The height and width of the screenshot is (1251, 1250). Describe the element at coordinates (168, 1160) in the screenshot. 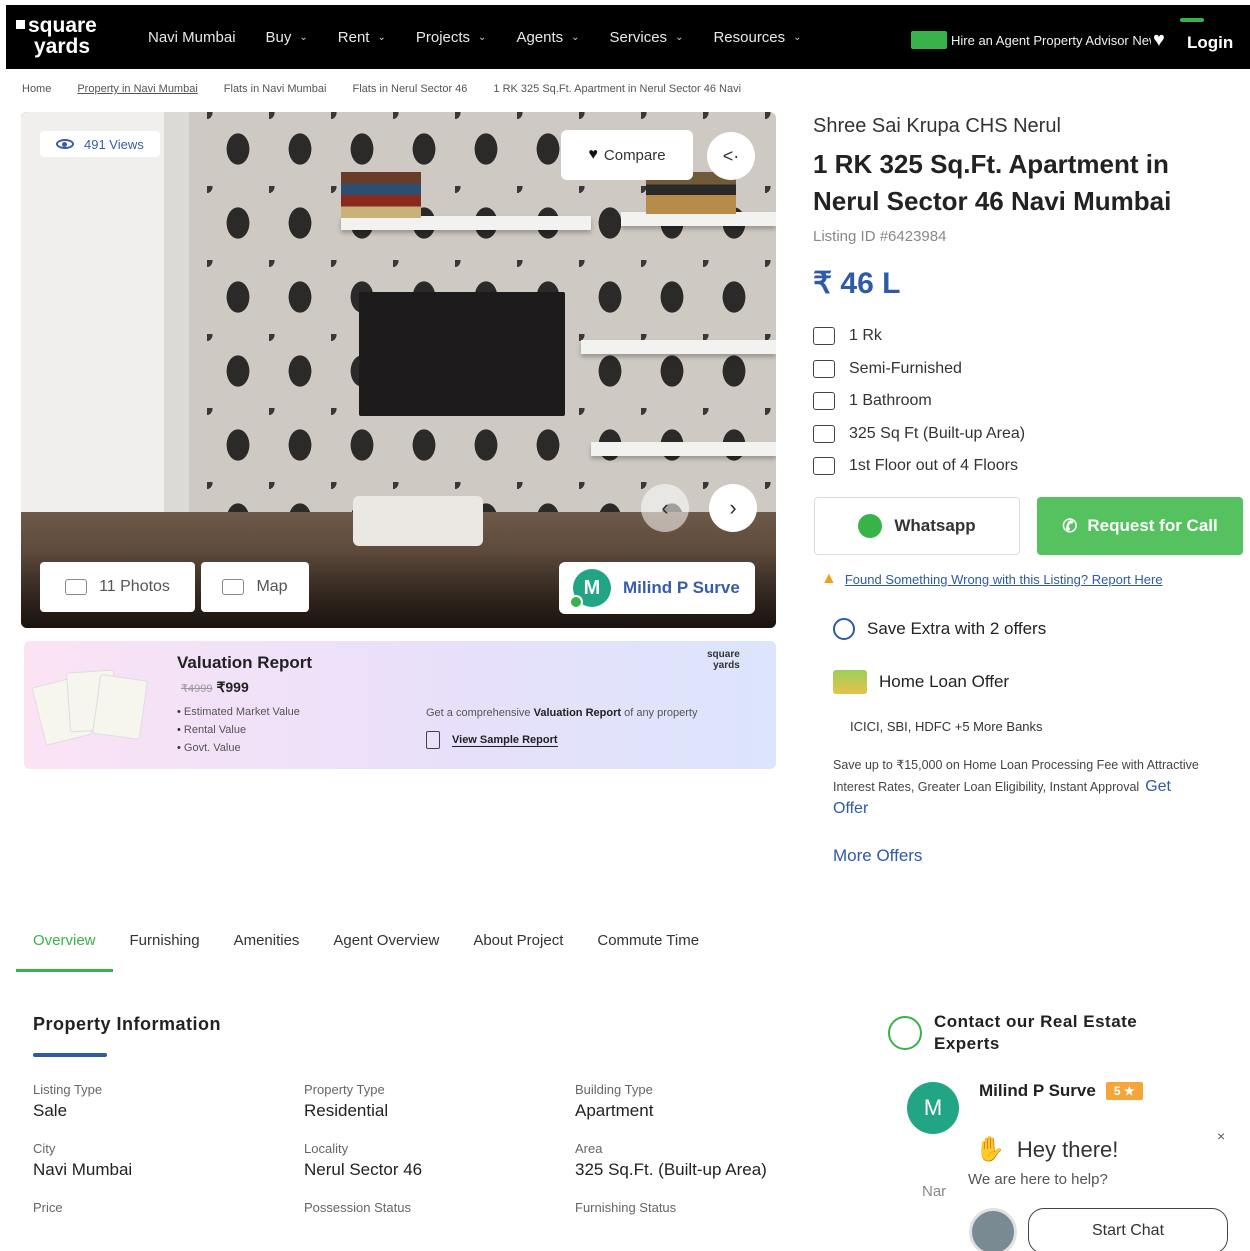

I see `info-city: City Navi Mumbai` at that location.